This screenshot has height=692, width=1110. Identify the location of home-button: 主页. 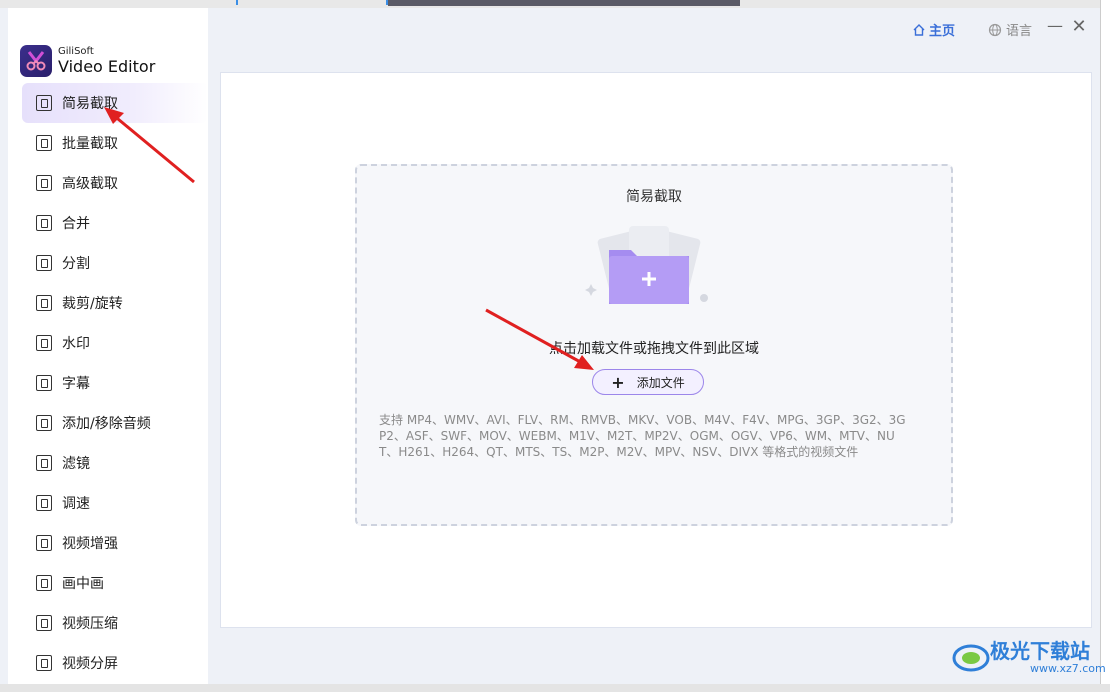
(933, 29).